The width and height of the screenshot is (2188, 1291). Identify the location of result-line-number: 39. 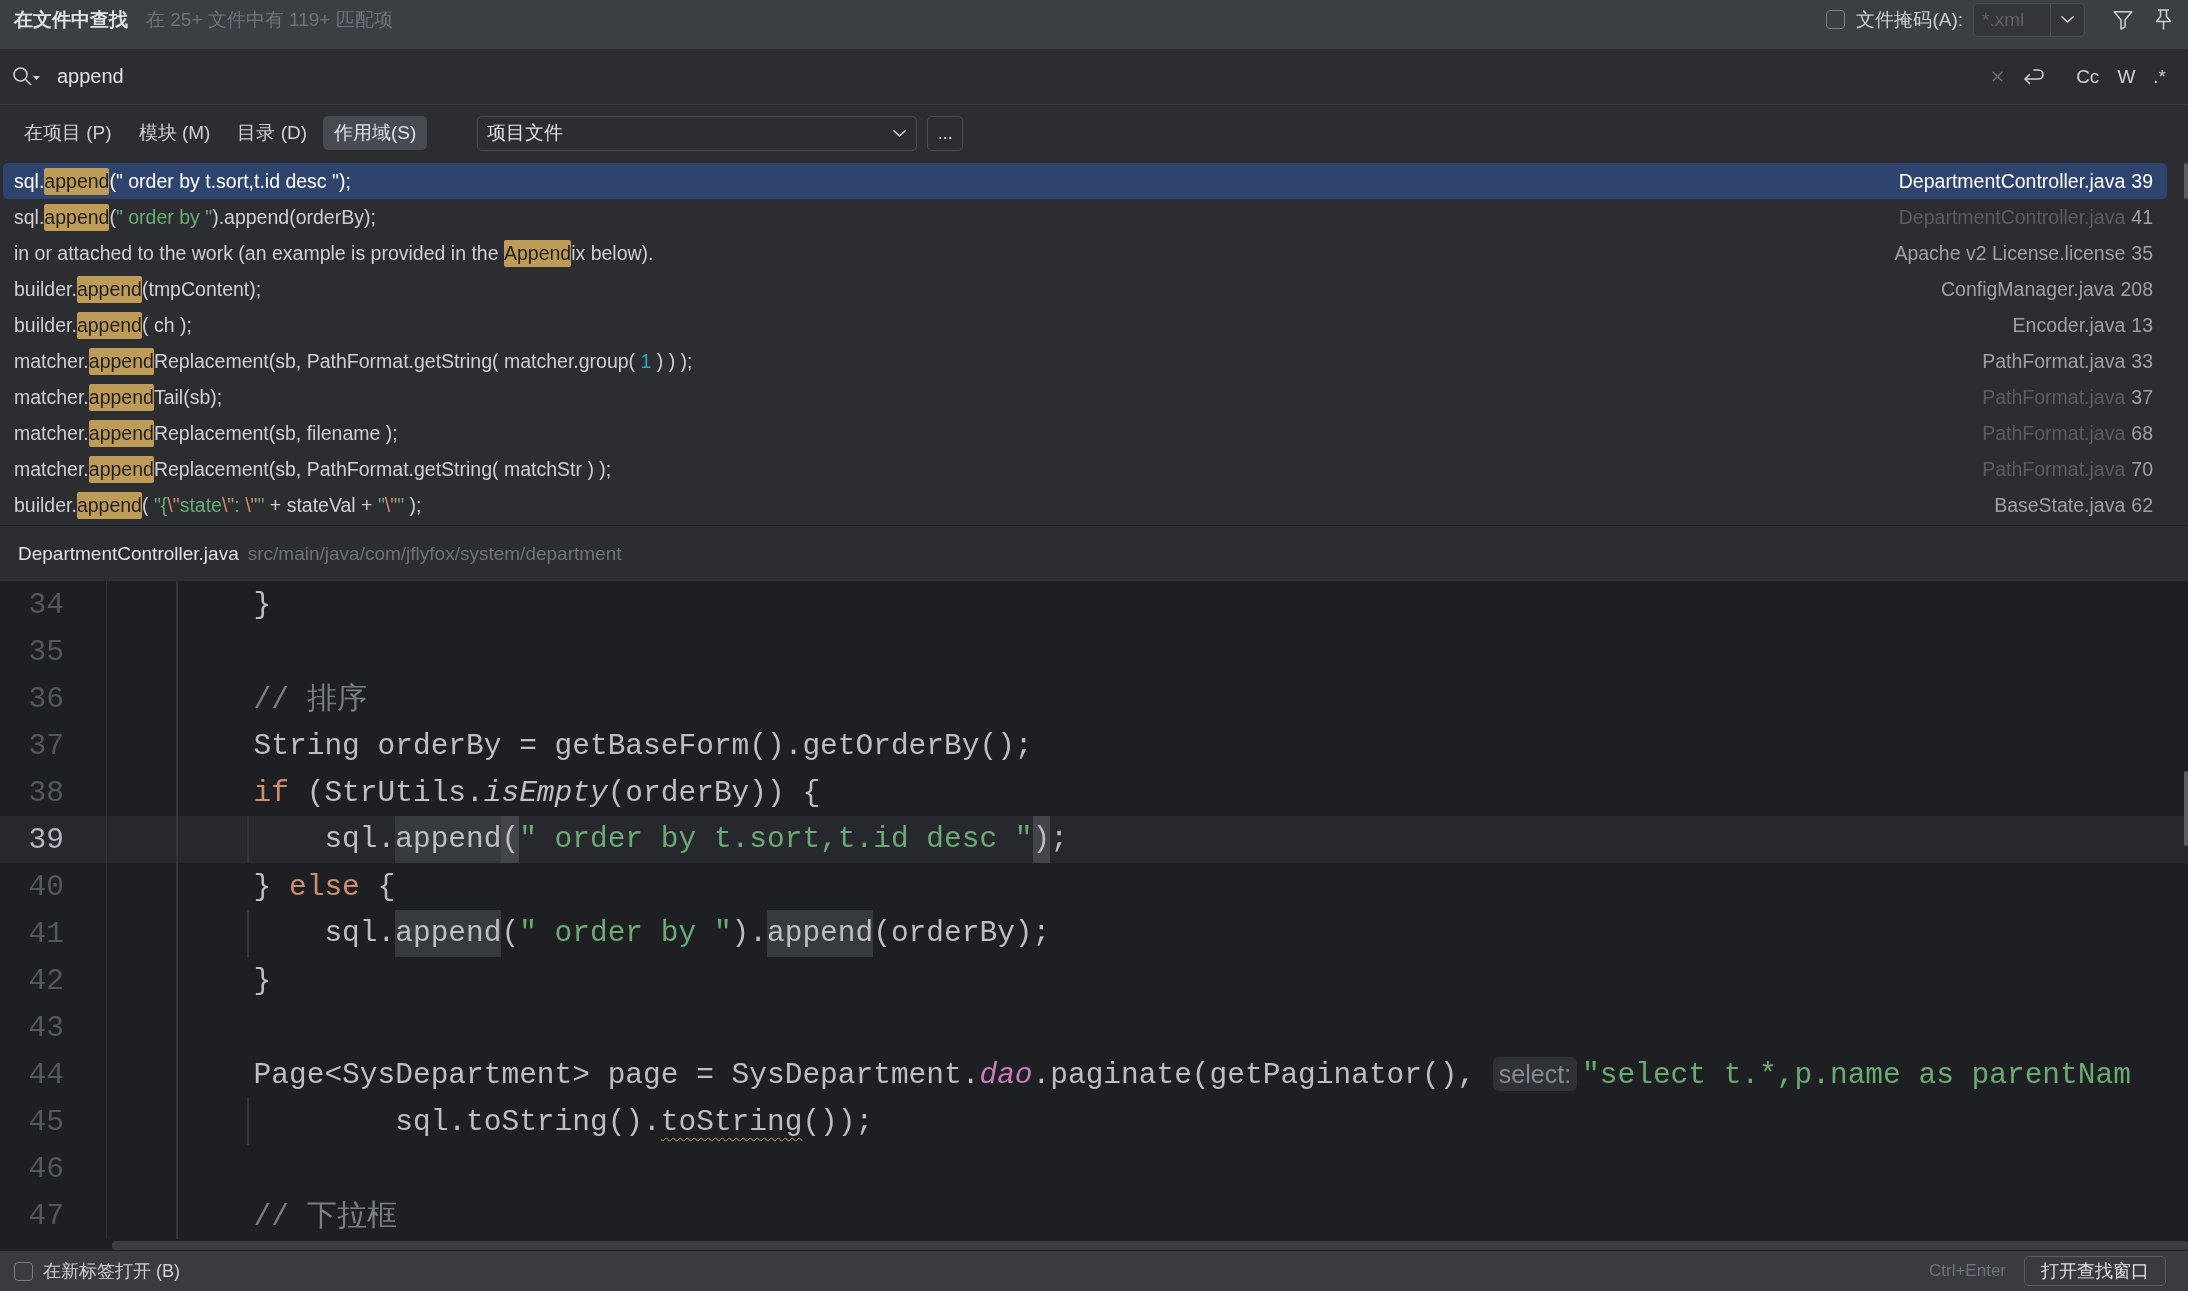
(2142, 181).